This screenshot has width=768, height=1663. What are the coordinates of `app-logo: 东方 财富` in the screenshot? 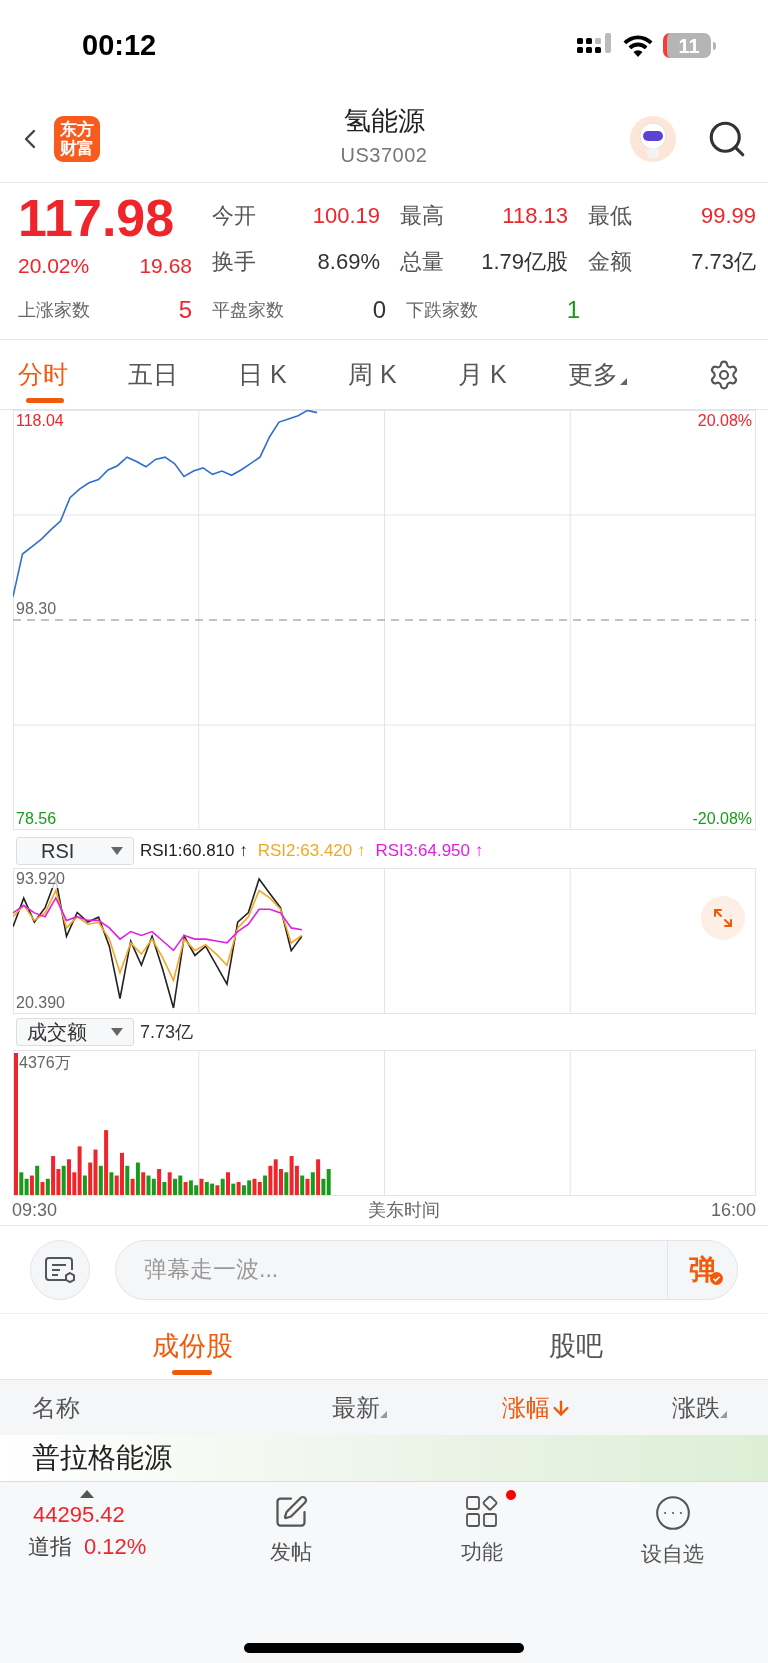 It's located at (77, 138).